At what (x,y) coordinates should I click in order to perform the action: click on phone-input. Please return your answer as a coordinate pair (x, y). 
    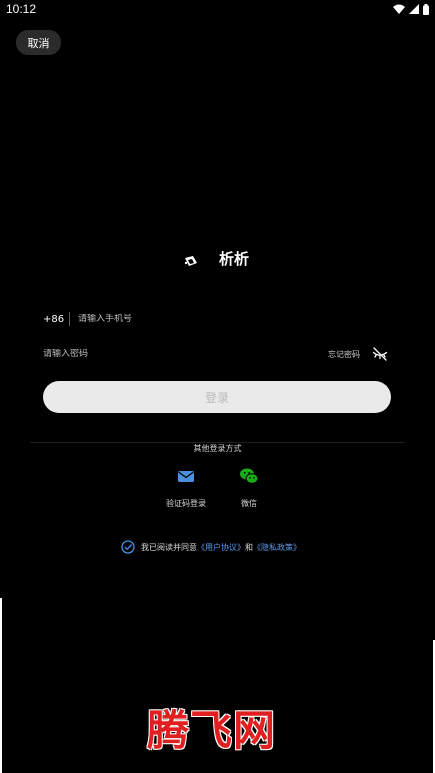
    Looking at the image, I should click on (218, 319).